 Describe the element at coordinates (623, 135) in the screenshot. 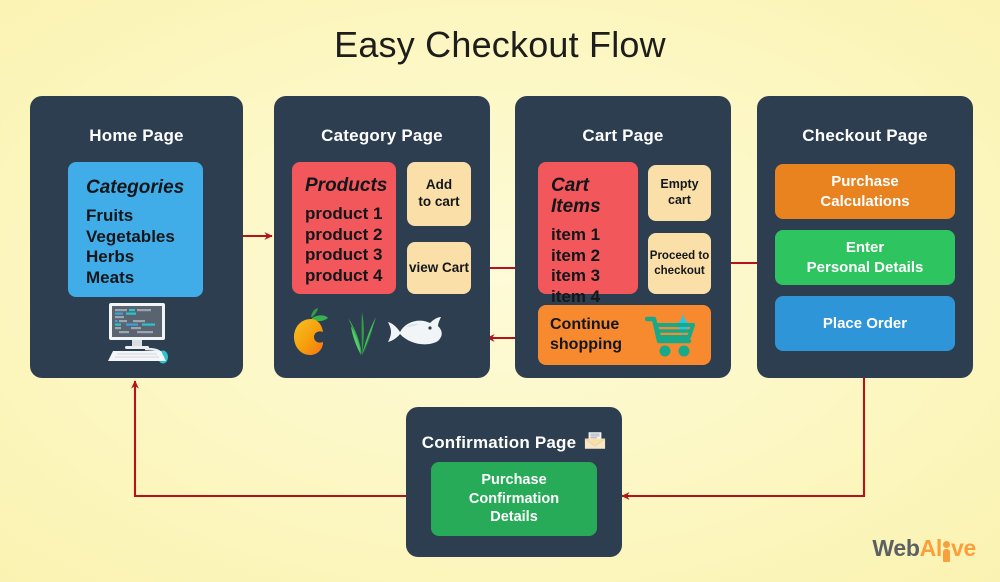

I see `panel-cart-title: Cart Page` at that location.